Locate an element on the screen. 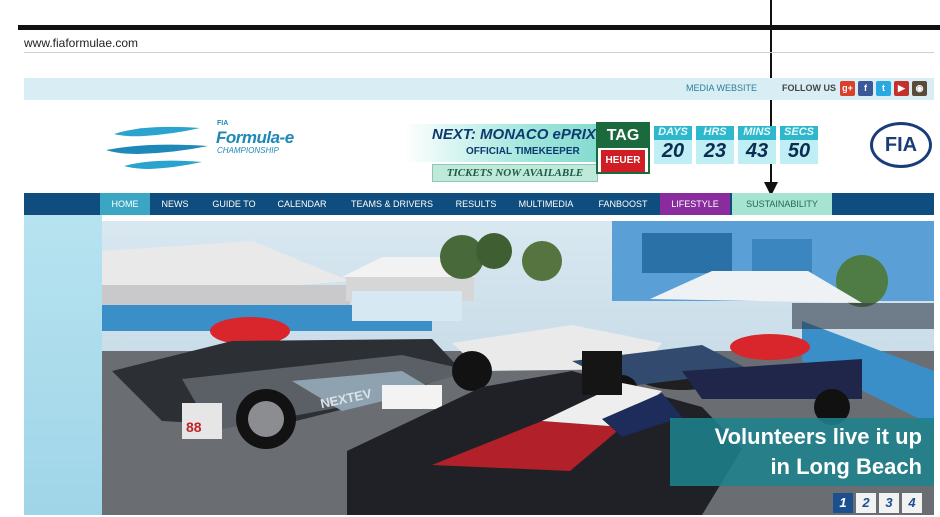 This screenshot has height=517, width=940. countdown-label: HRS is located at coordinates (715, 132).